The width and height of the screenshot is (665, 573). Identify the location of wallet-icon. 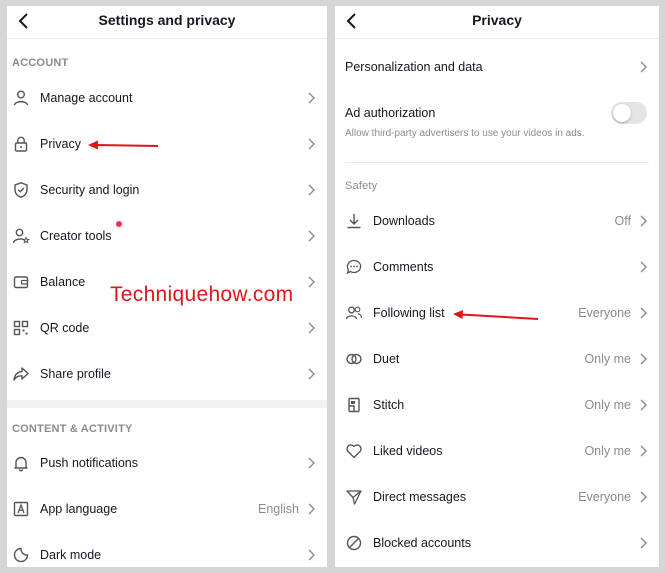
(21, 282).